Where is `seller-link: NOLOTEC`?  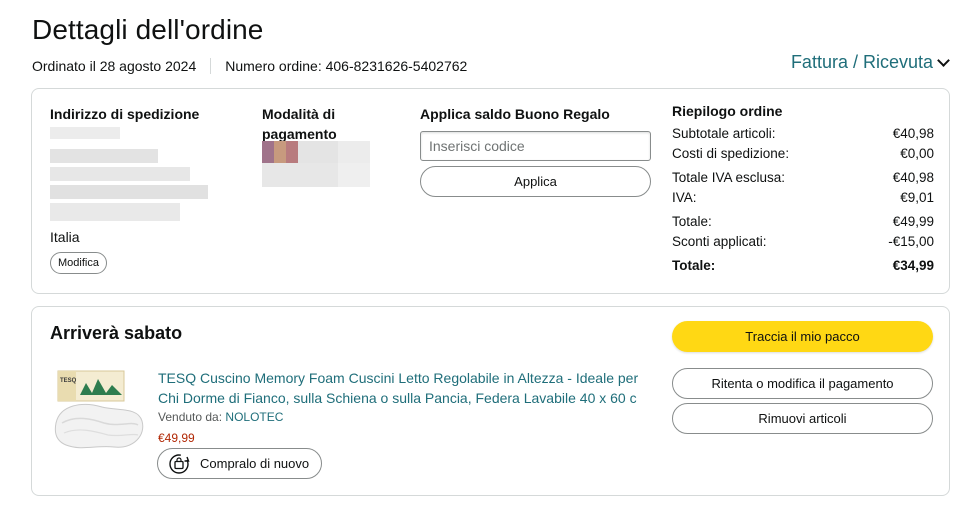 seller-link: NOLOTEC is located at coordinates (254, 417).